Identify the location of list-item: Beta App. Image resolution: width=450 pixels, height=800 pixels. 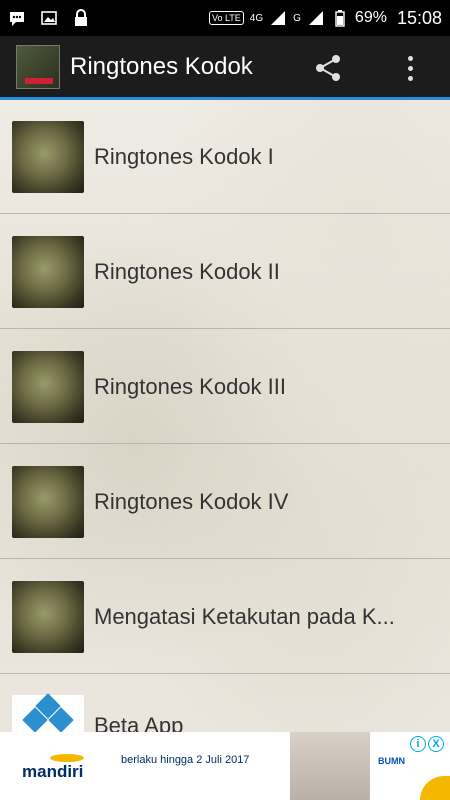
(225, 703).